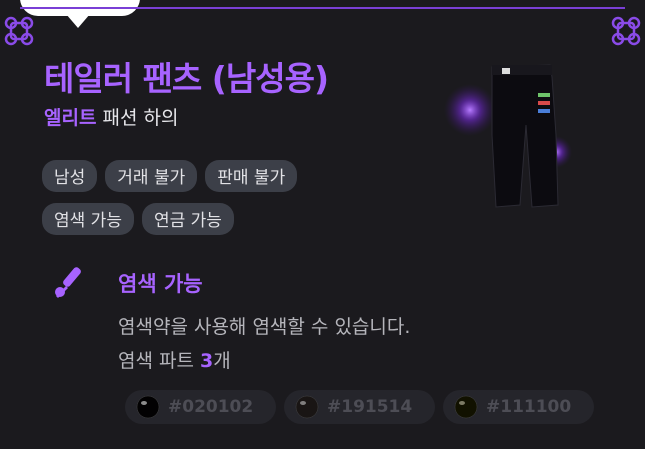 This screenshot has width=645, height=449. I want to click on tag-dyeable: 염색 가능, so click(88, 219).